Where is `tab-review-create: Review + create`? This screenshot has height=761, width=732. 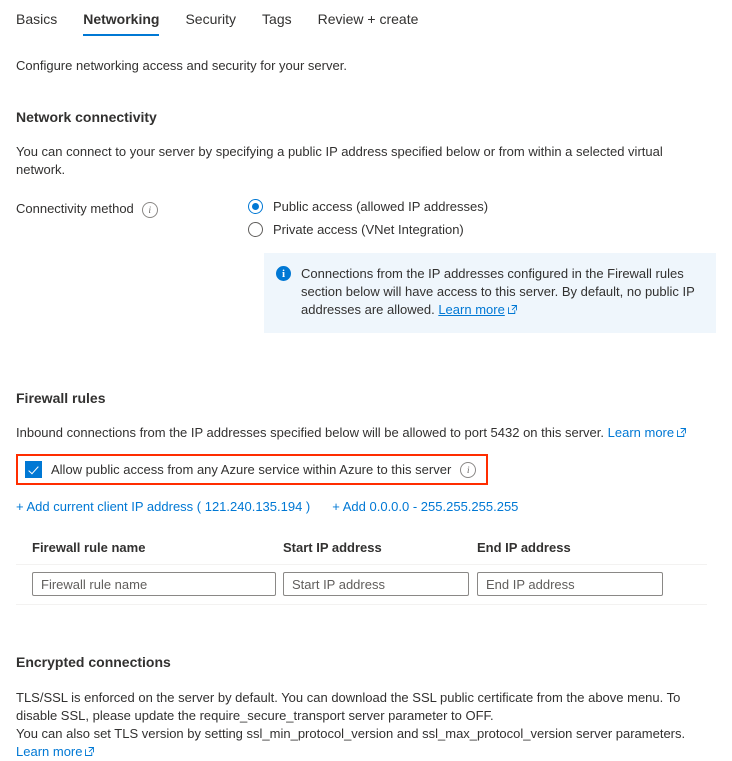
tab-review-create: Review + create is located at coordinates (368, 22).